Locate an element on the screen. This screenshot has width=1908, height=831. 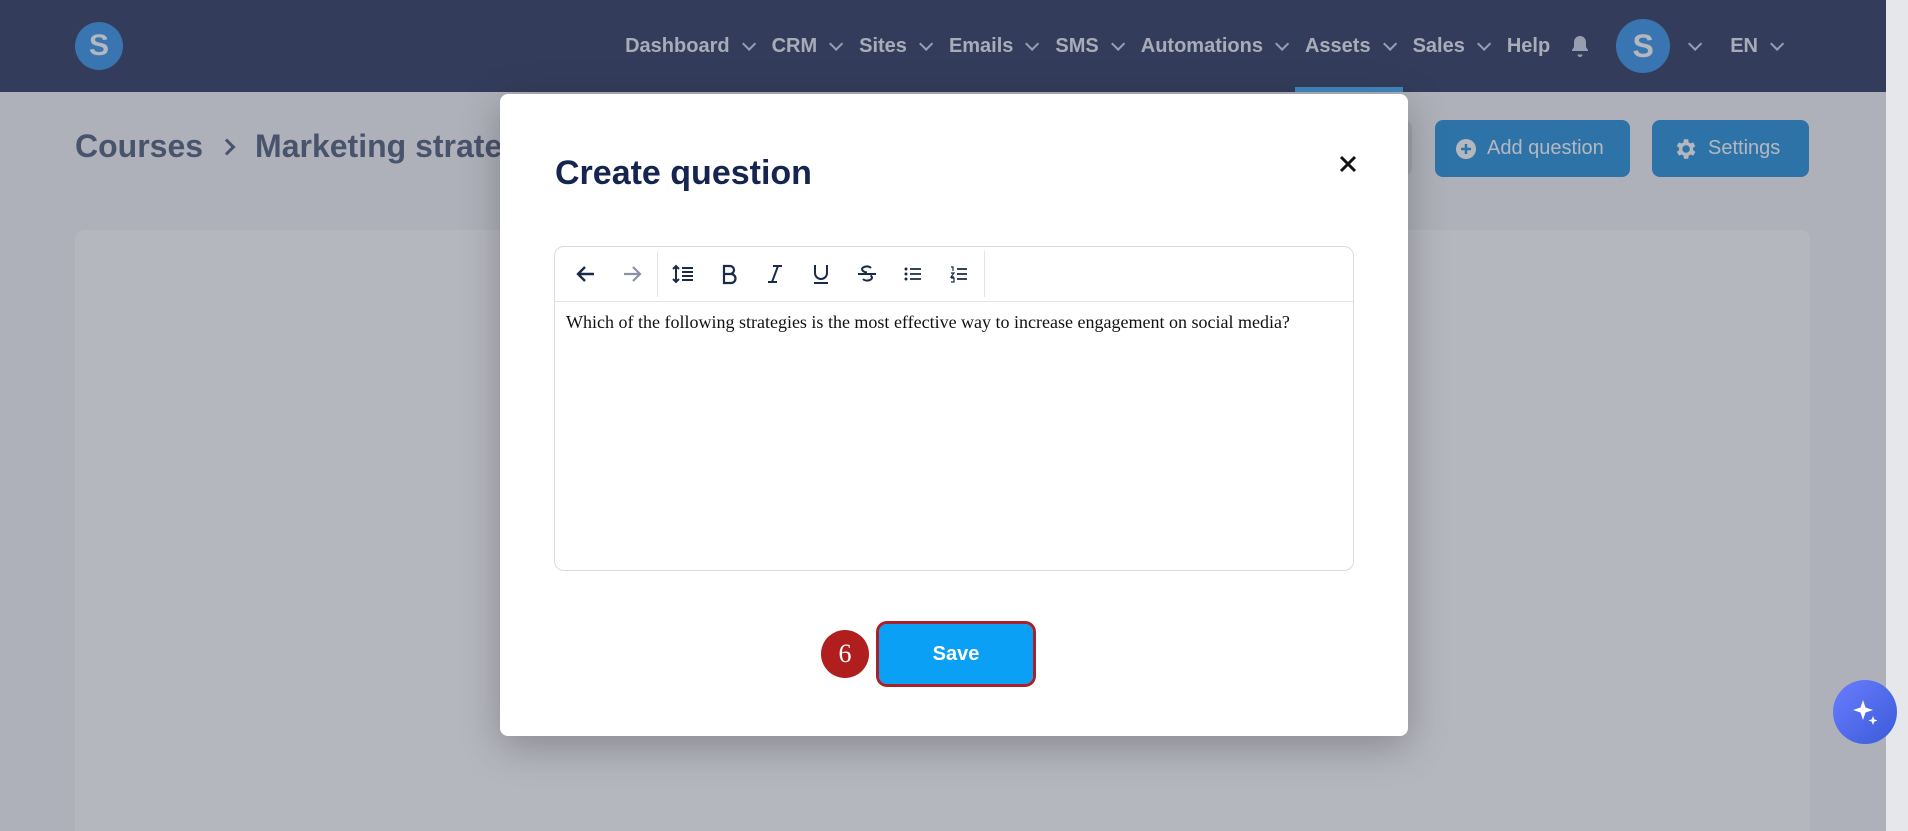
line-height-icon is located at coordinates (683, 274).